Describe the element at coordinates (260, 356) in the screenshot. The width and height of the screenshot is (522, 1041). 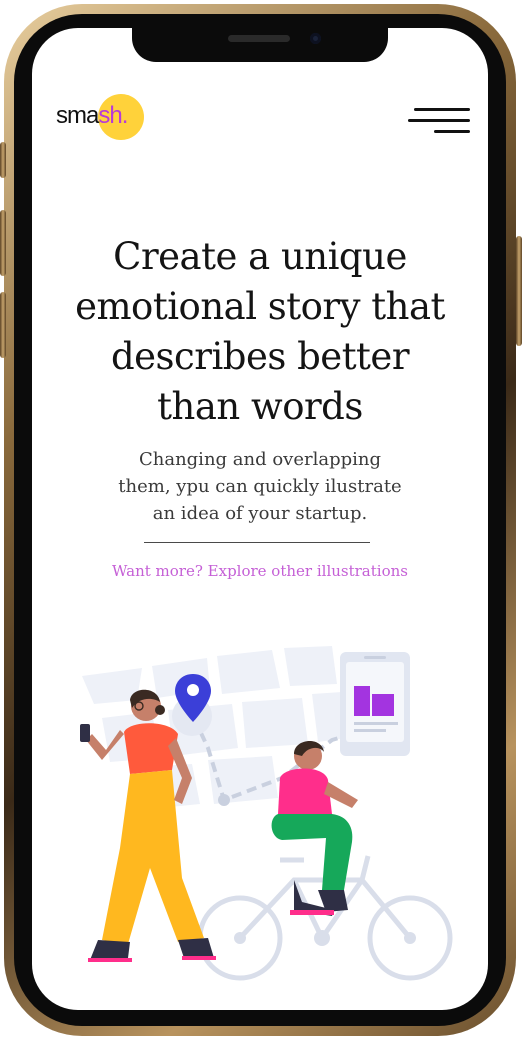
I see `headline-line: describes better` at that location.